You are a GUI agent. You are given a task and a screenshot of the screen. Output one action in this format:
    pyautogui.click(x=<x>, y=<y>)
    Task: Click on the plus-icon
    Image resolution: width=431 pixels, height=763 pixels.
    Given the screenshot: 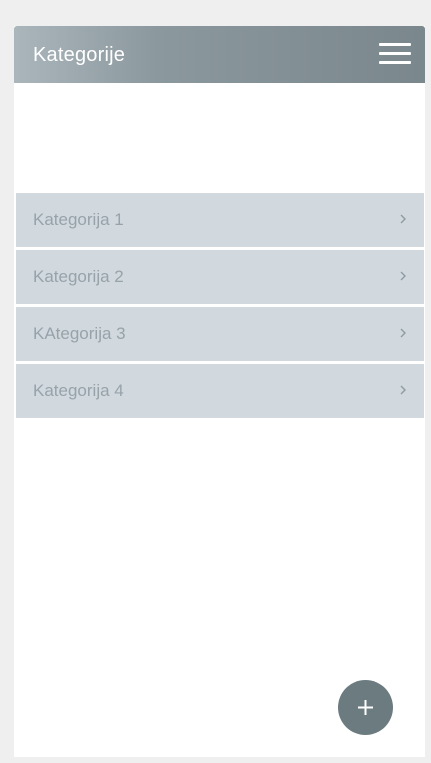 What is the action you would take?
    pyautogui.click(x=365, y=707)
    